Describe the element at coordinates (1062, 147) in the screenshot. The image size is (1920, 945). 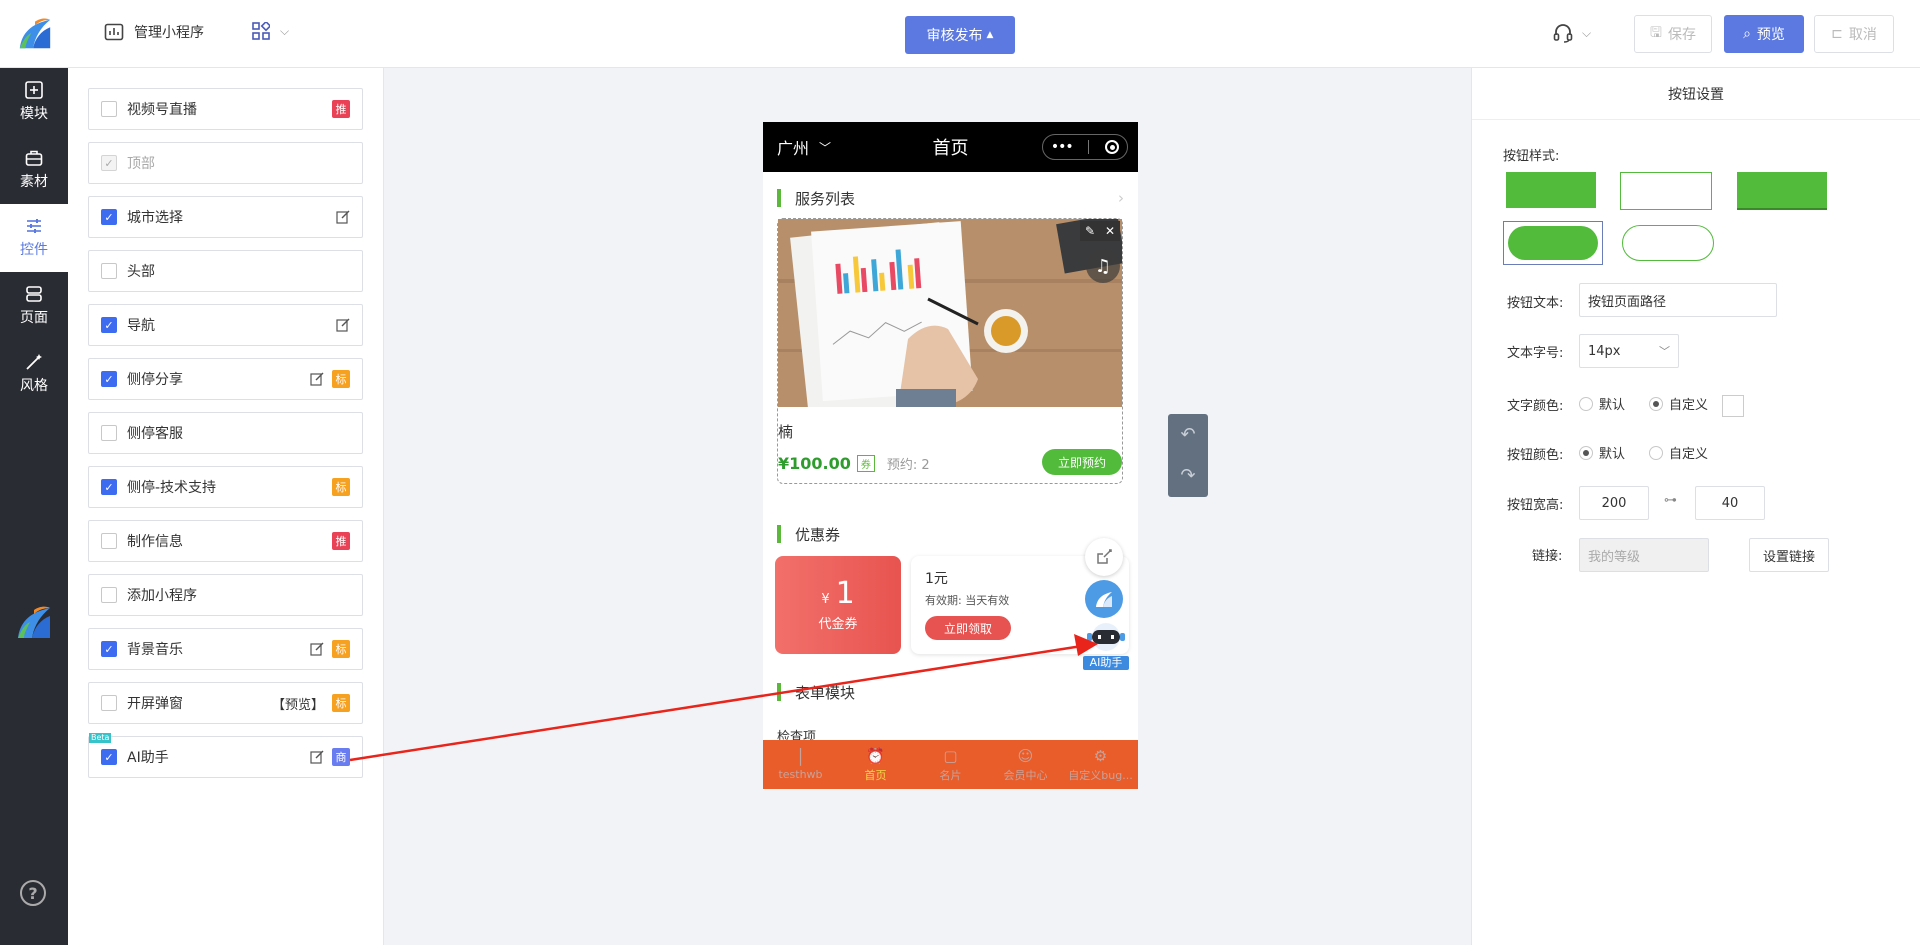
I see `more-icon: •••` at that location.